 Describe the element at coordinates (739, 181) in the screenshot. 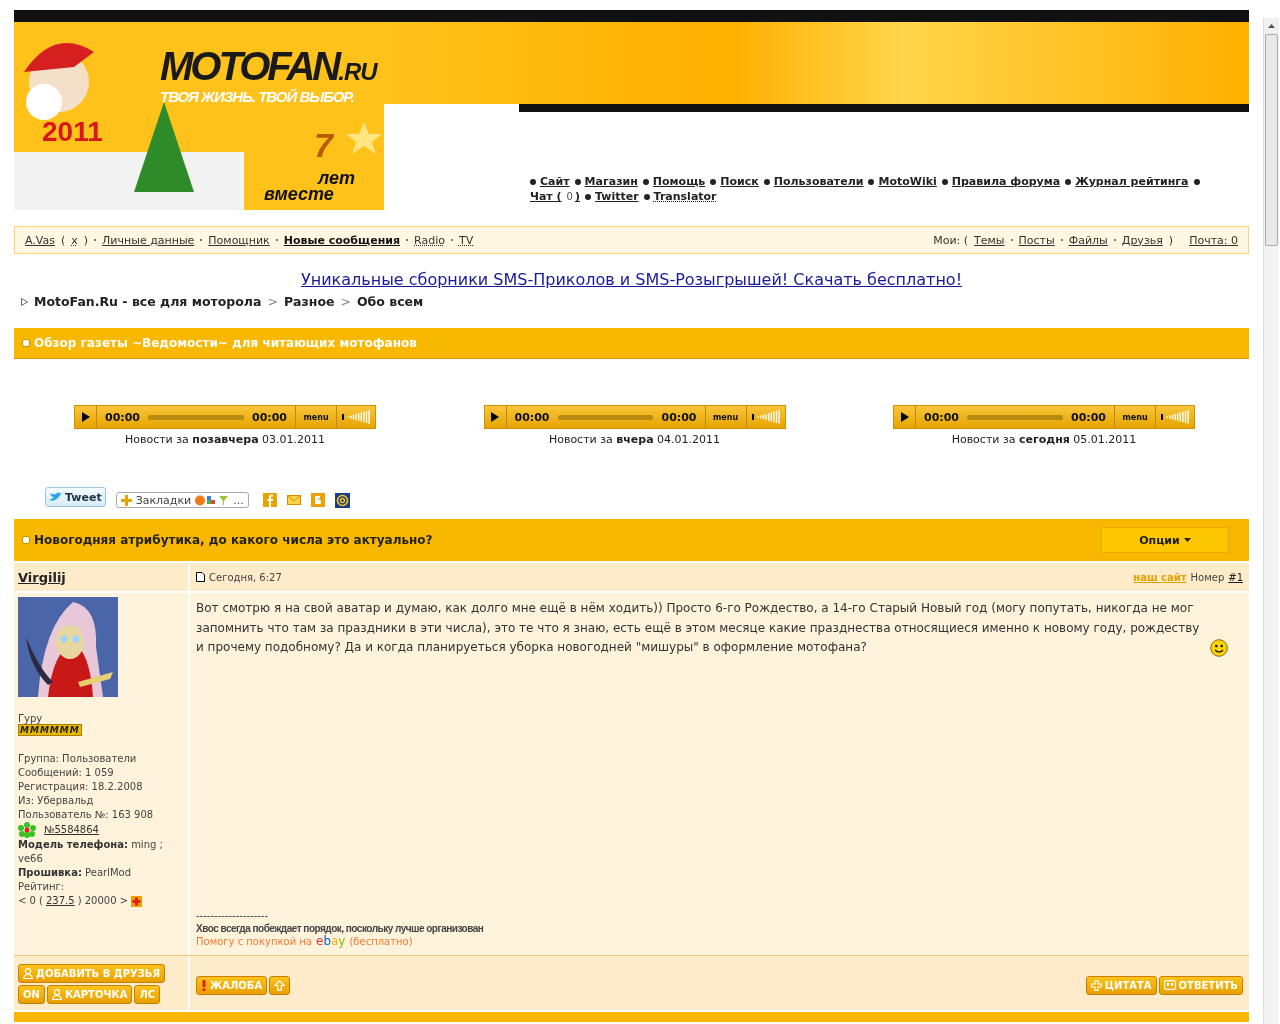

I see `nav-link: Поиск` at that location.